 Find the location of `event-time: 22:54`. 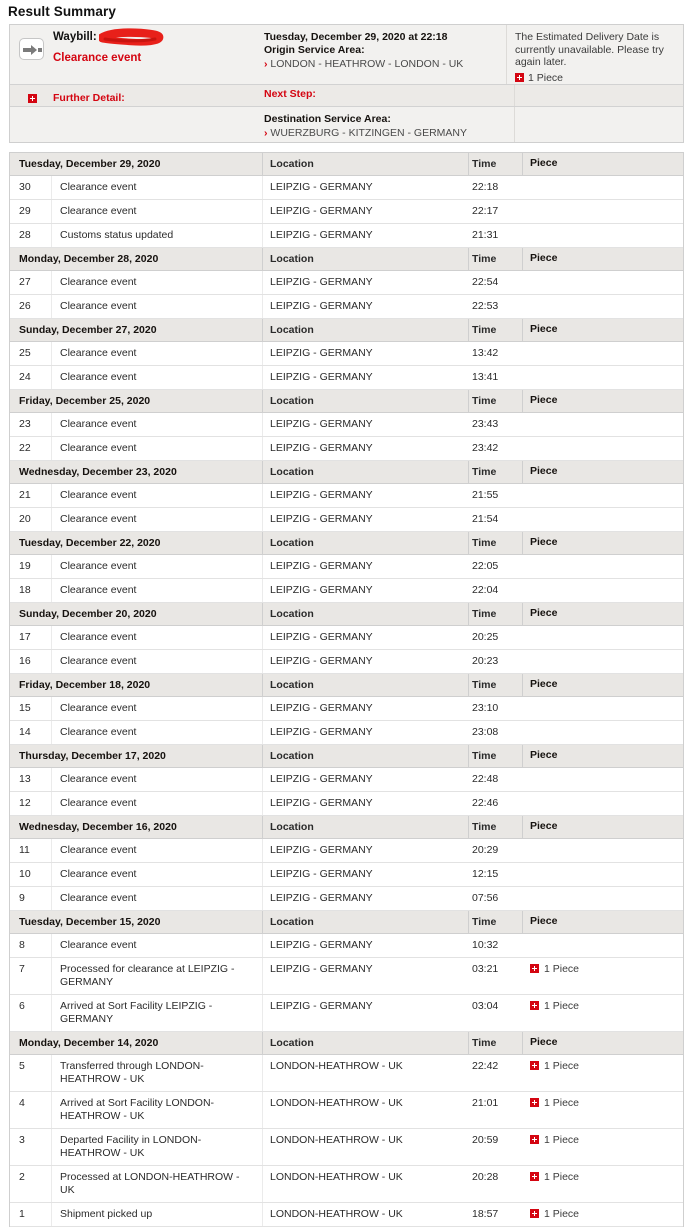

event-time: 22:54 is located at coordinates (485, 281).